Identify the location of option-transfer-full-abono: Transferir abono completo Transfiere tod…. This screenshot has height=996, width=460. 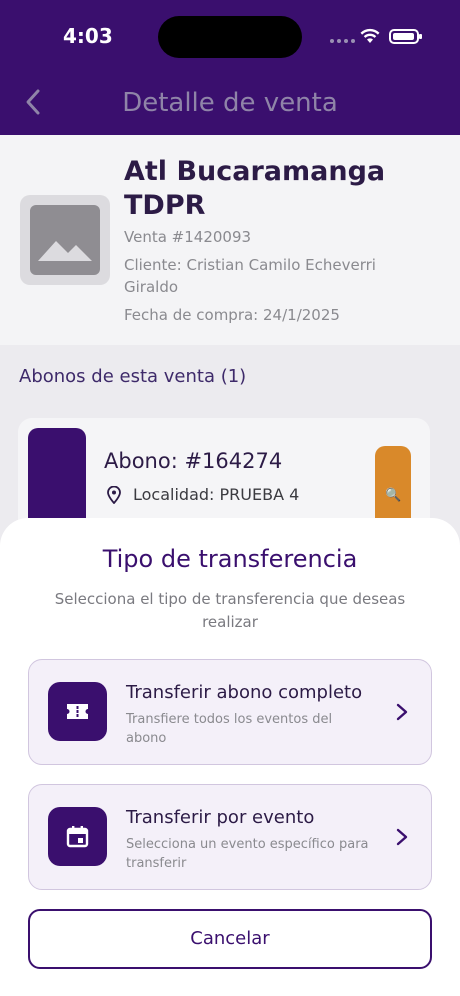
(230, 712).